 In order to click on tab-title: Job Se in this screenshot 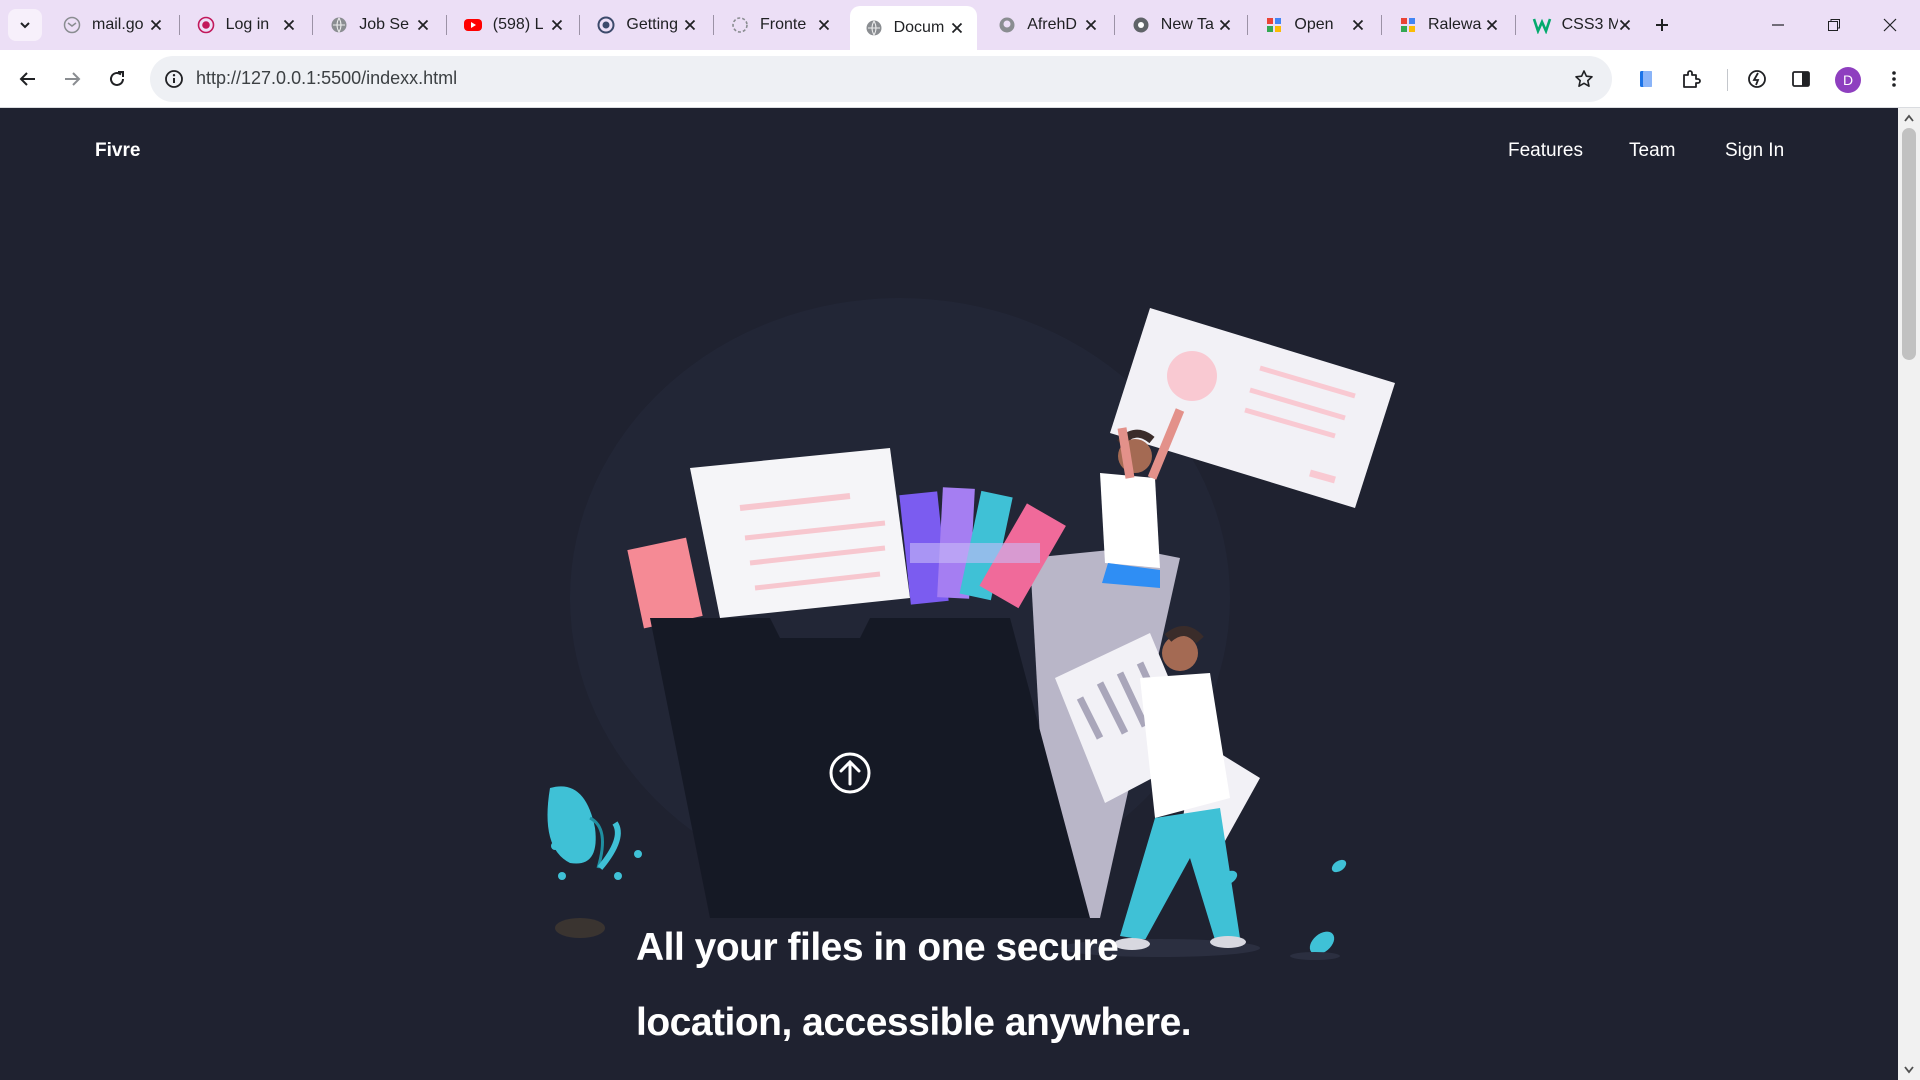, I will do `click(384, 24)`.